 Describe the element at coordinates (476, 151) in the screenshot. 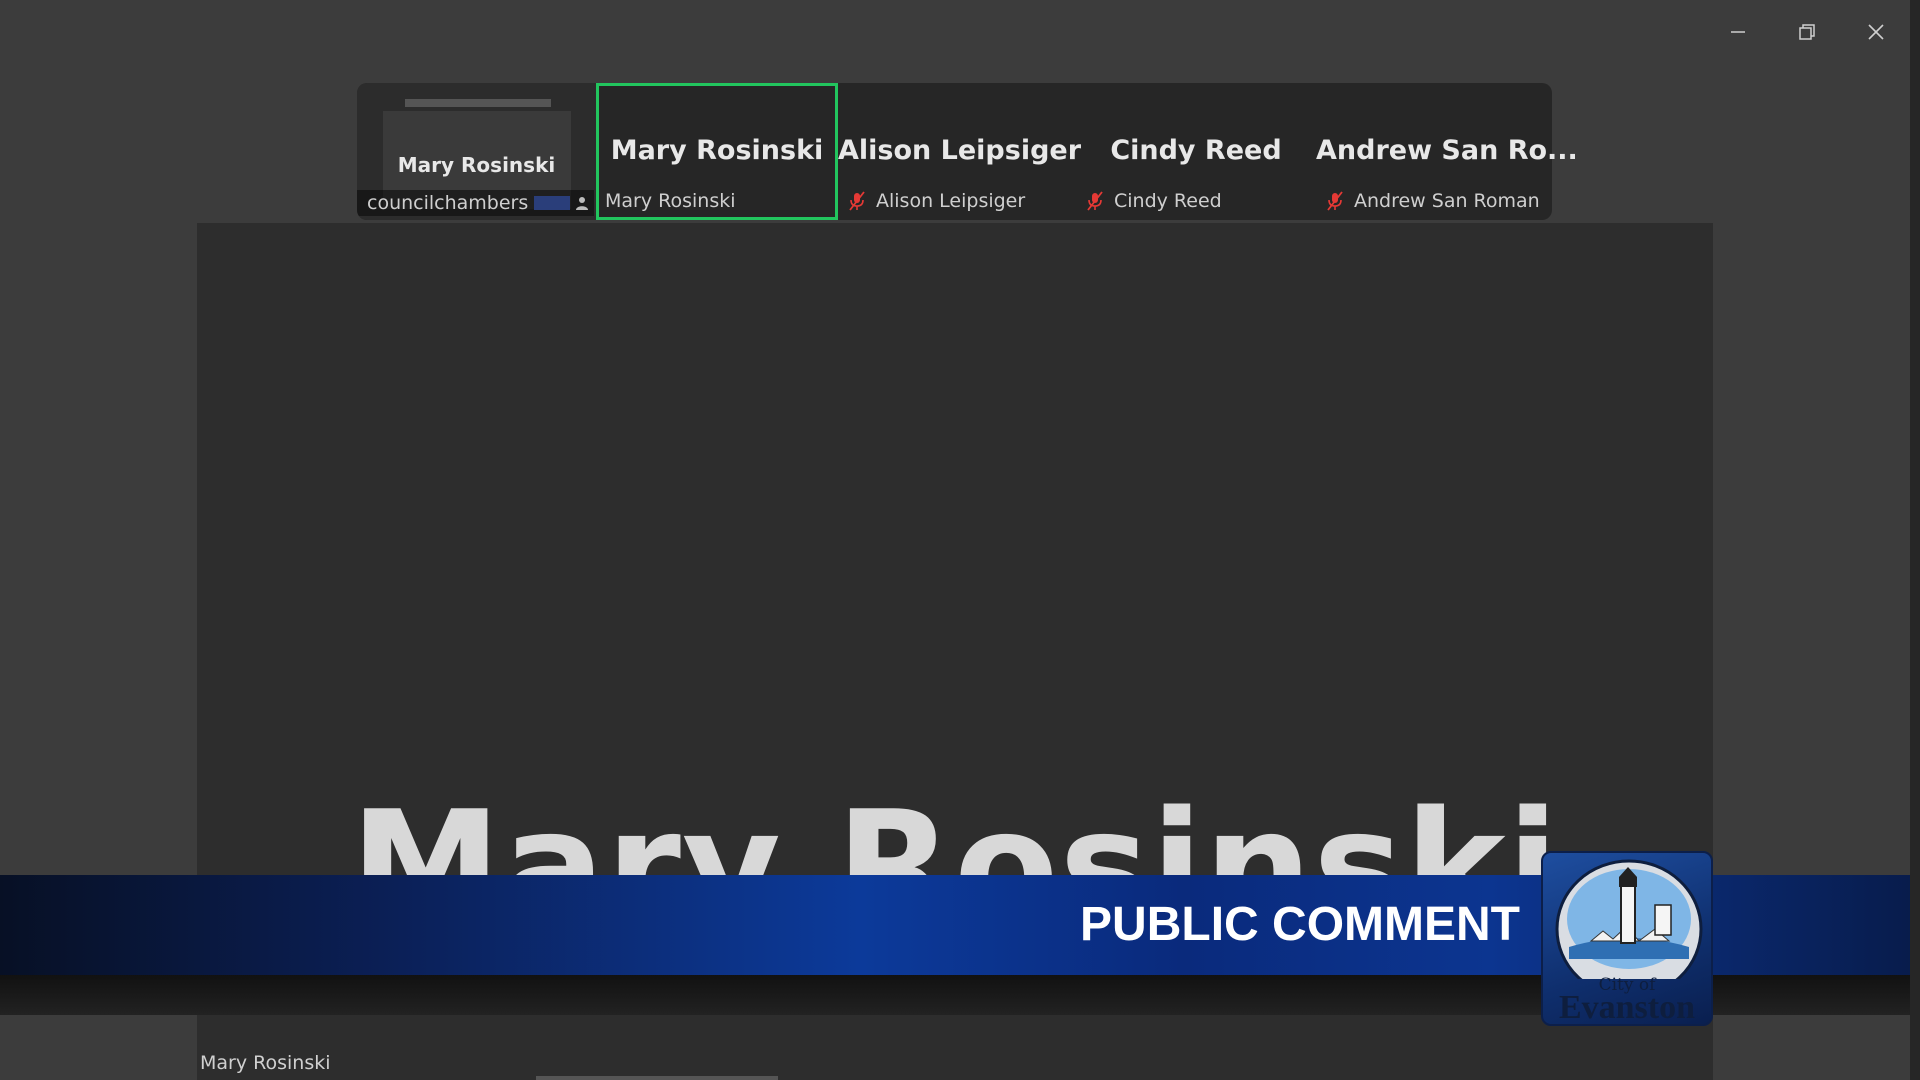

I see `participant-tile-councilchambers: Mary Rosinski councilchambers` at that location.